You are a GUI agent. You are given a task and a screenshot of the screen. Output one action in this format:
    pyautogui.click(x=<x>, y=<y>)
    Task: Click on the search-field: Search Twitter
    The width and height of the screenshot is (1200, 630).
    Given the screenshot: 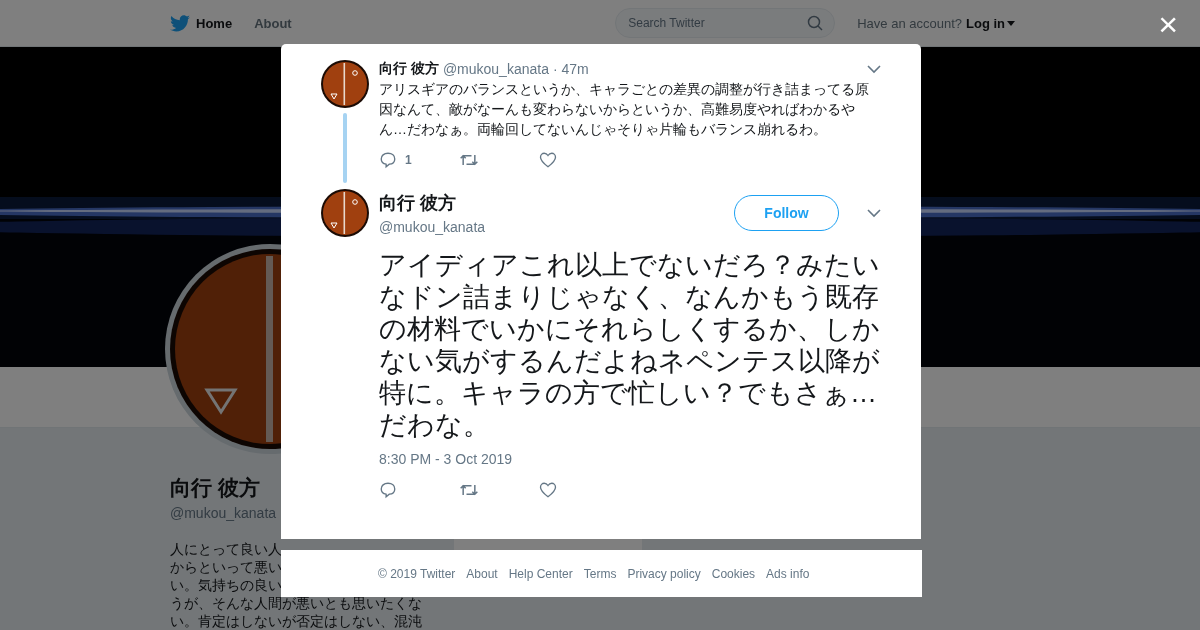 What is the action you would take?
    pyautogui.click(x=725, y=23)
    